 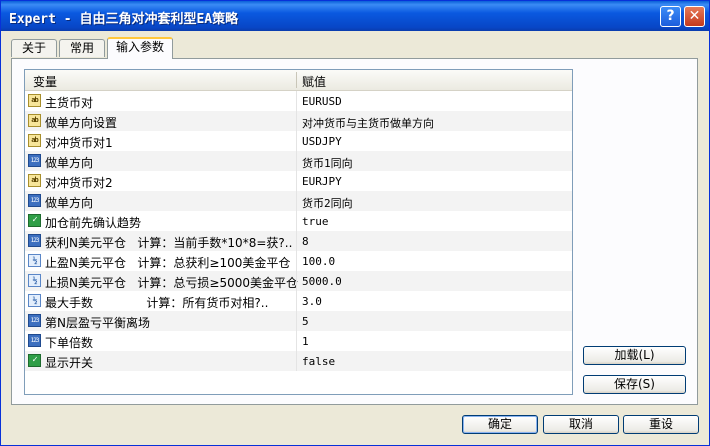 What do you see at coordinates (581, 424) in the screenshot?
I see `cancel-button: 取消` at bounding box center [581, 424].